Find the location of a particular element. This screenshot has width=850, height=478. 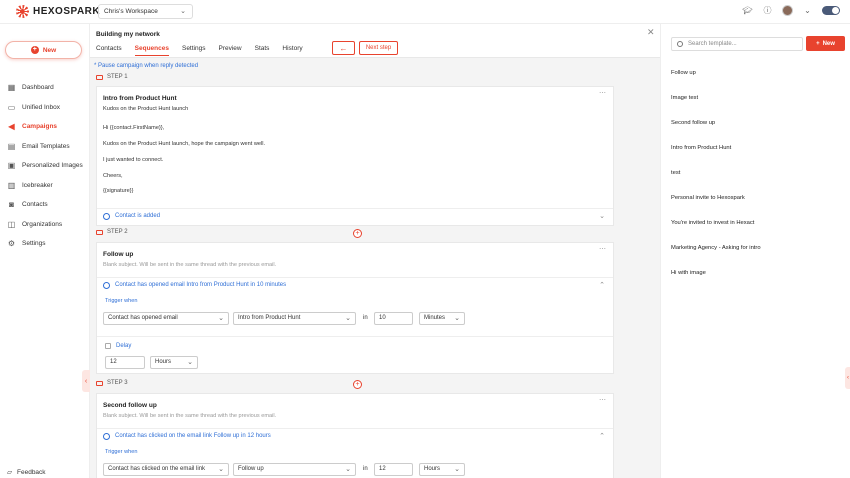

trigger-event-value: Contact has clicked on the email link is located at coordinates (157, 469).